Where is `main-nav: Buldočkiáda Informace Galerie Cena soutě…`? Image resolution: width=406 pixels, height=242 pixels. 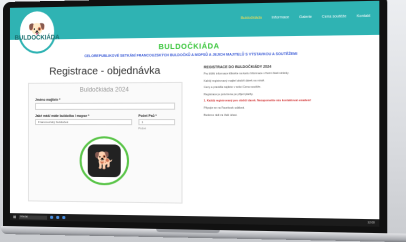
main-nav: Buldočkiáda Informace Galerie Cena soutě… is located at coordinates (306, 17).